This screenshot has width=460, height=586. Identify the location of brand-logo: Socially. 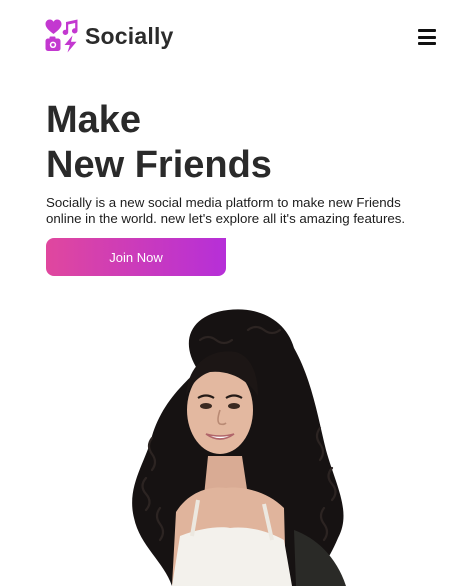
(109, 36).